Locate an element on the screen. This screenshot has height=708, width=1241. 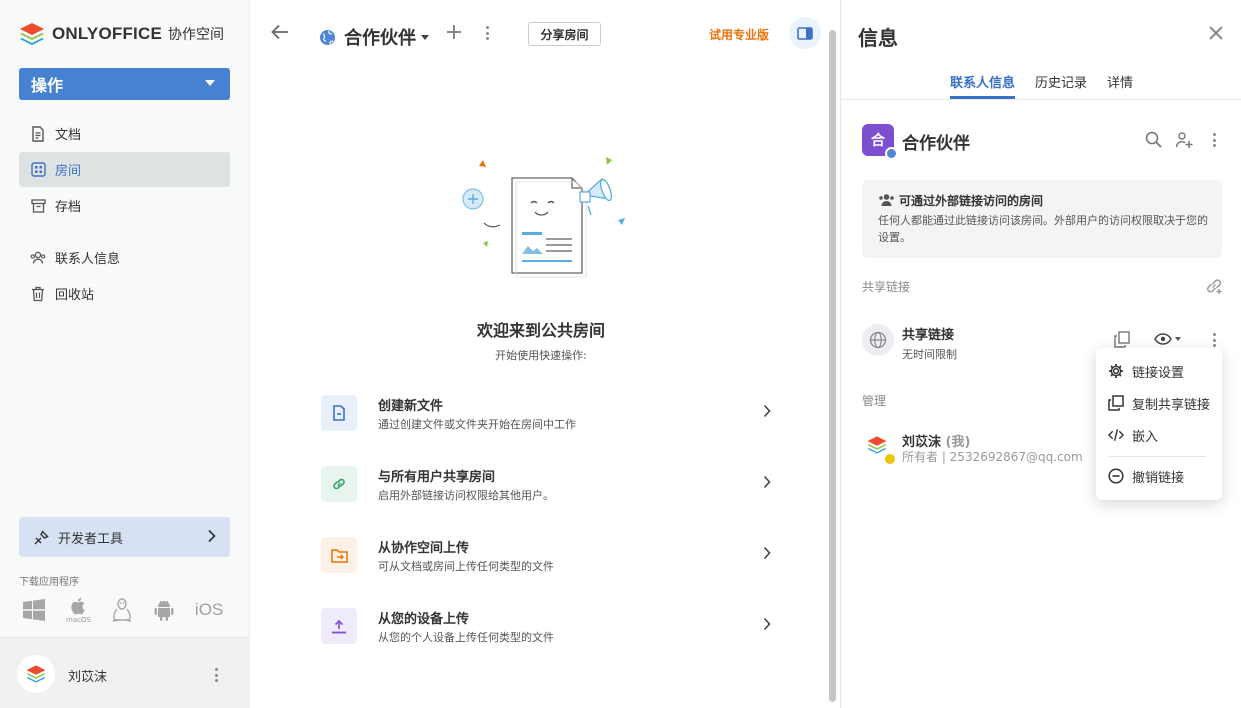
empty-room-illustration is located at coordinates (546, 217).